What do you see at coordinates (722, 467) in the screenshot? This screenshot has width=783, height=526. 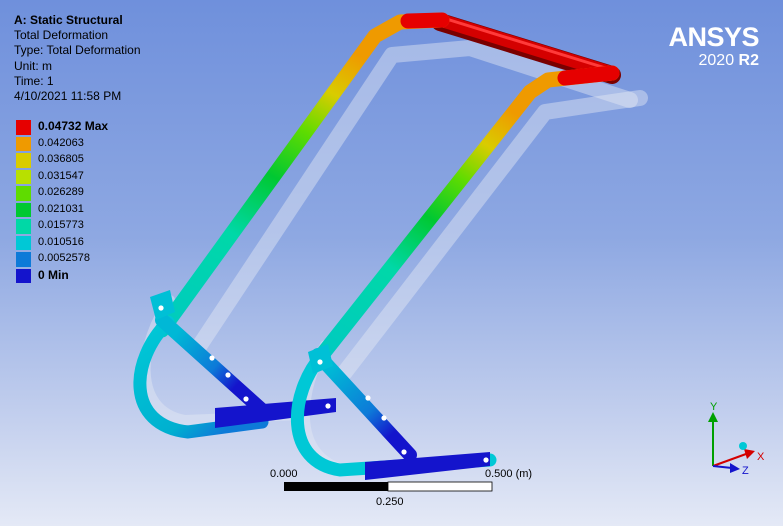 I see `z-axis-icon` at bounding box center [722, 467].